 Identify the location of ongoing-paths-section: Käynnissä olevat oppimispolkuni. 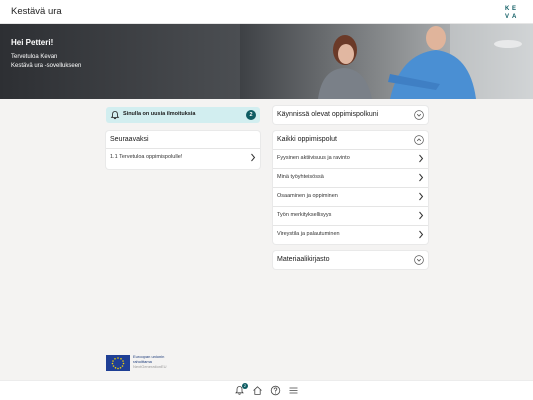
(350, 115).